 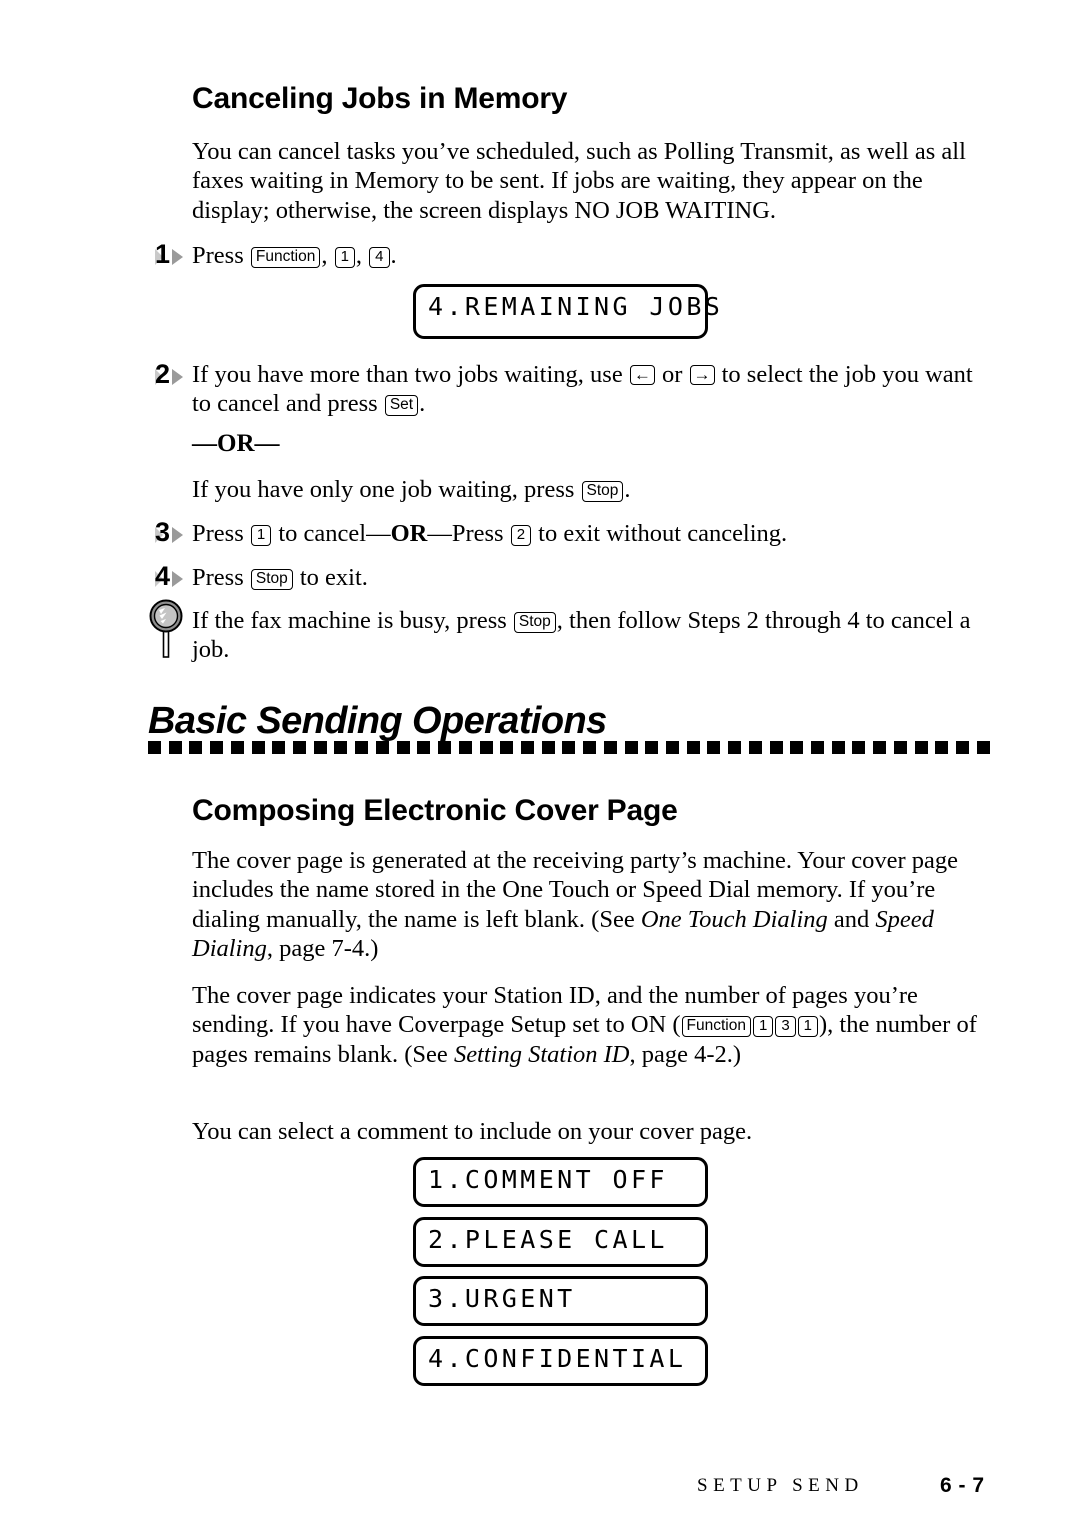 I want to click on lcd-comment-option-1-text: 1.COMMENT OFF, so click(x=548, y=1179).